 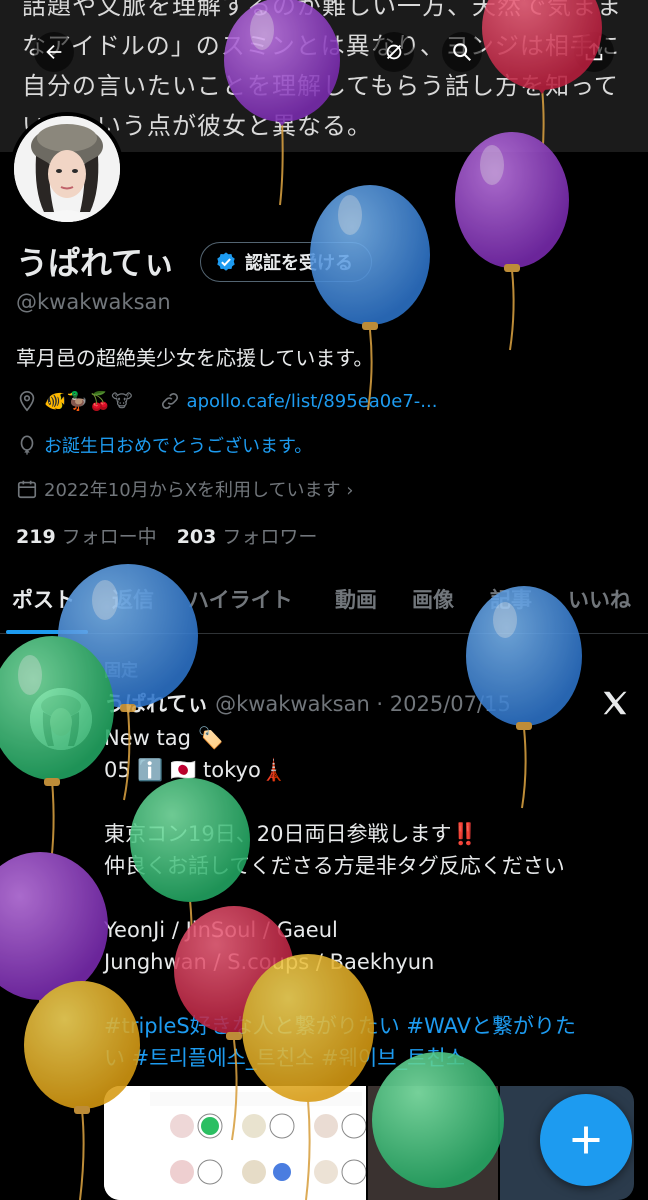 I want to click on calendar-icon, so click(x=27, y=489).